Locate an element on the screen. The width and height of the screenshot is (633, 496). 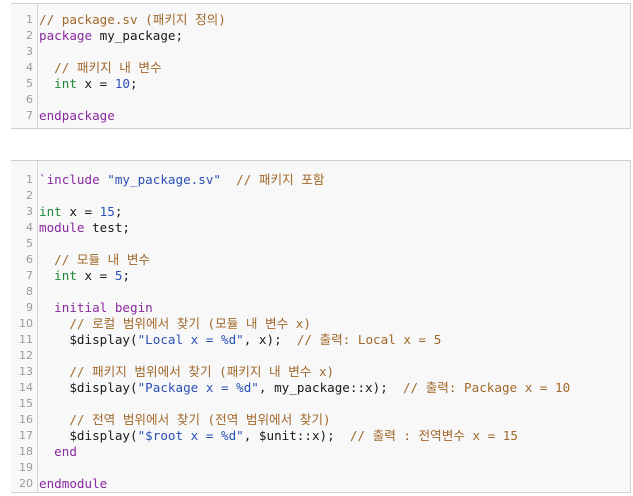
code-token-string: "$root x = %d" is located at coordinates (190, 435).